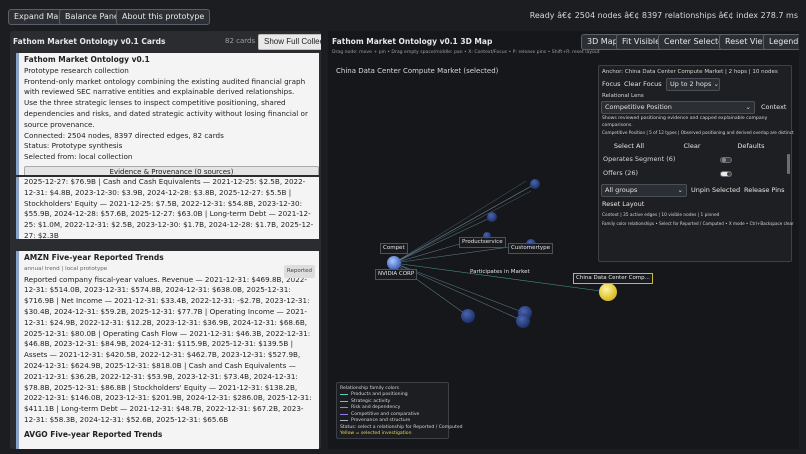  What do you see at coordinates (623, 204) in the screenshot?
I see `reset-layout-button: Reset Layout` at bounding box center [623, 204].